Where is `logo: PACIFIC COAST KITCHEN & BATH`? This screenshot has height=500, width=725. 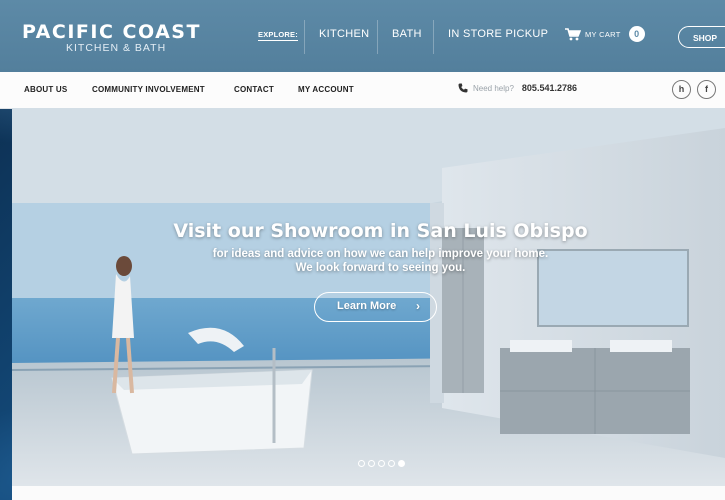 logo: PACIFIC COAST KITCHEN & BATH is located at coordinates (111, 38).